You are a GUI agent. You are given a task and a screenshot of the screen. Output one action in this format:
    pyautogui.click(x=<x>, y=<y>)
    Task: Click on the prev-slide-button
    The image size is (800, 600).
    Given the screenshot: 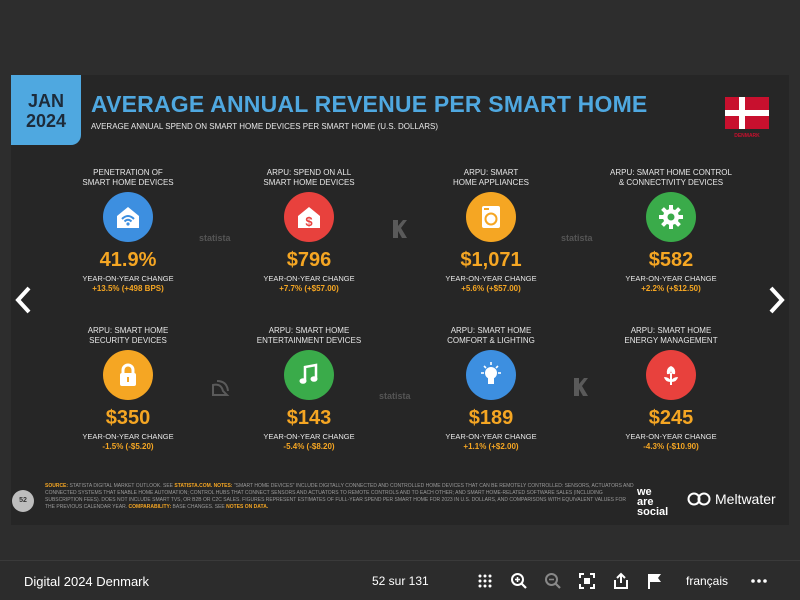 What is the action you would take?
    pyautogui.click(x=24, y=300)
    